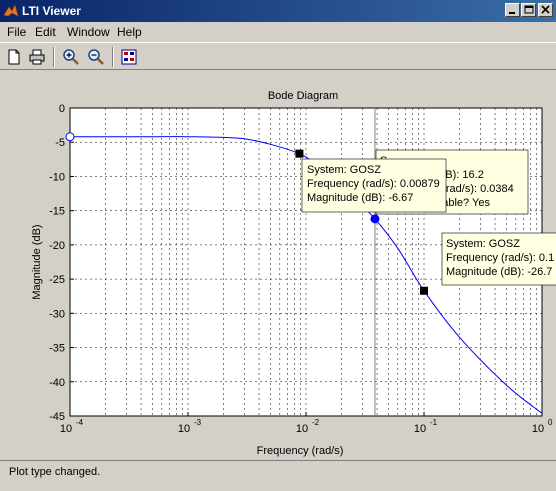  What do you see at coordinates (375, 219) in the screenshot?
I see `crosshair-point-marker` at bounding box center [375, 219].